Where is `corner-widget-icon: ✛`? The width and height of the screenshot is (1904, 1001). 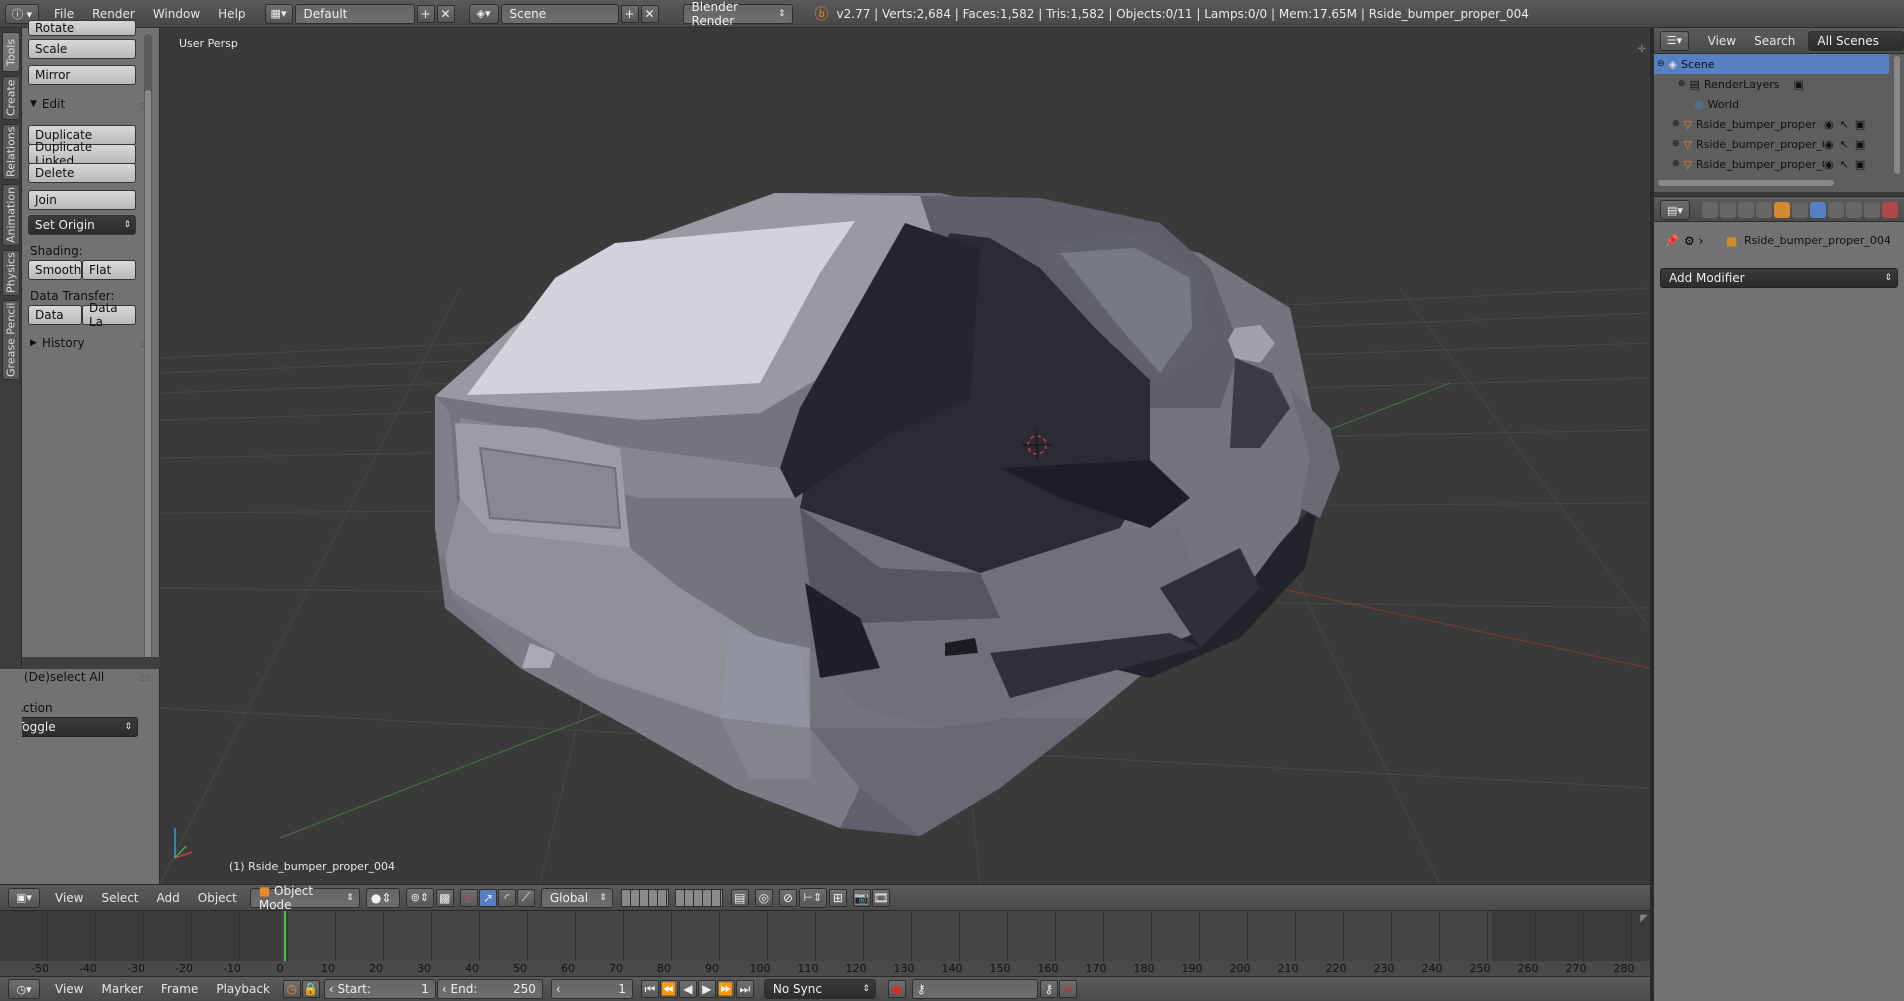 corner-widget-icon: ✛ is located at coordinates (1642, 49).